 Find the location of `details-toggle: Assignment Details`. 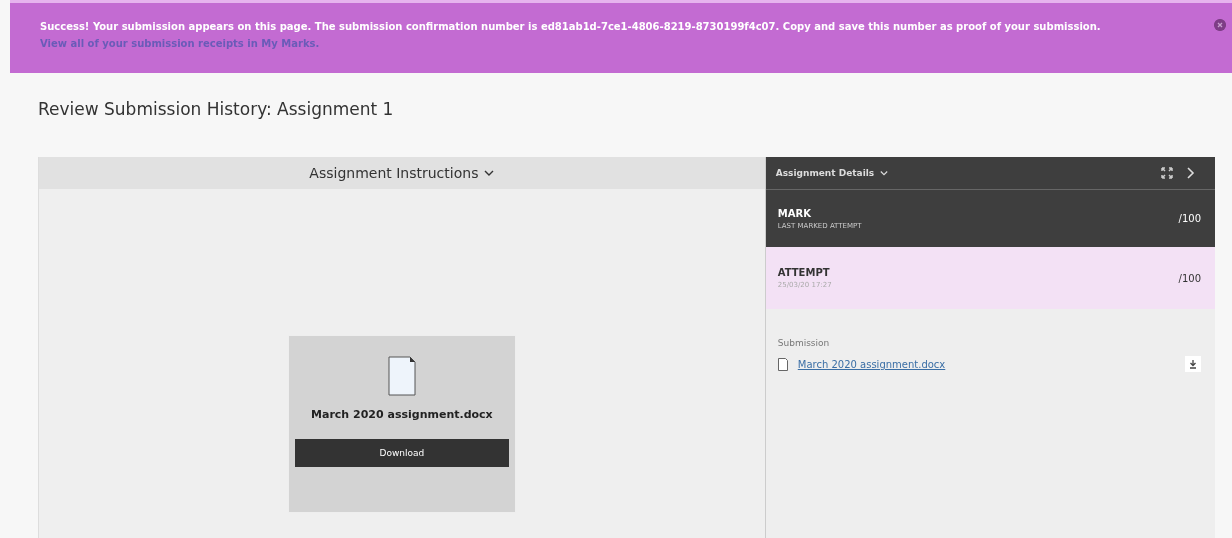

details-toggle: Assignment Details is located at coordinates (968, 173).